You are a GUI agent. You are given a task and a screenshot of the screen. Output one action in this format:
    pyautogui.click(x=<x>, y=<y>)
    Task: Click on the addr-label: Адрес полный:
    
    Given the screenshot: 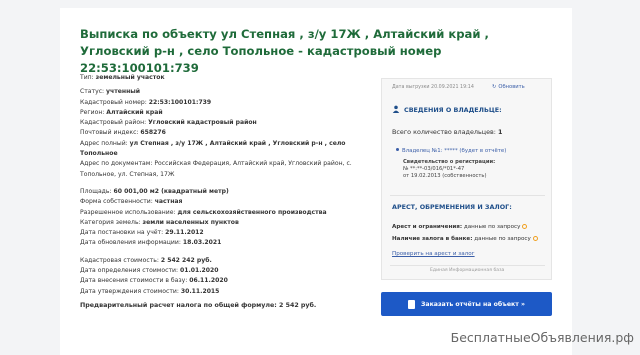 What is the action you would take?
    pyautogui.click(x=104, y=143)
    